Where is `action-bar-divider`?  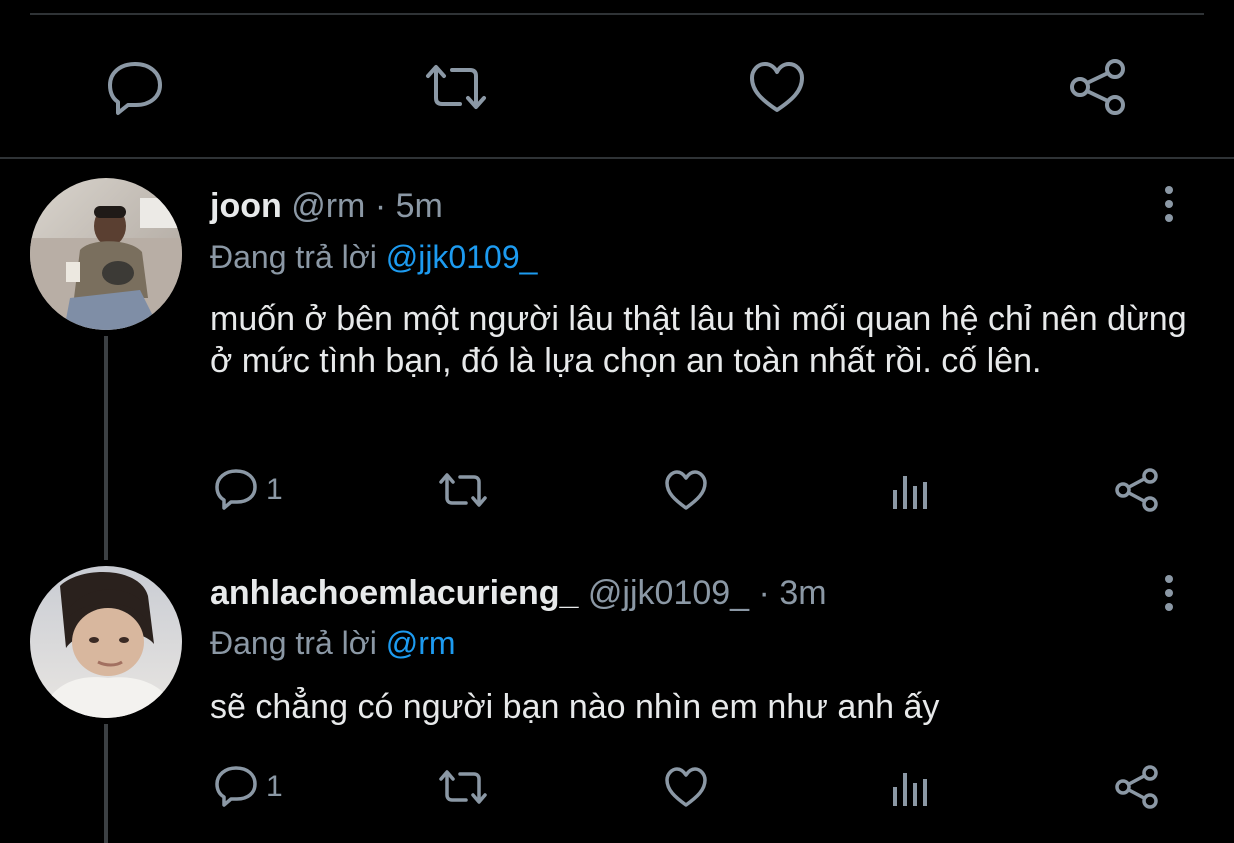 action-bar-divider is located at coordinates (617, 158).